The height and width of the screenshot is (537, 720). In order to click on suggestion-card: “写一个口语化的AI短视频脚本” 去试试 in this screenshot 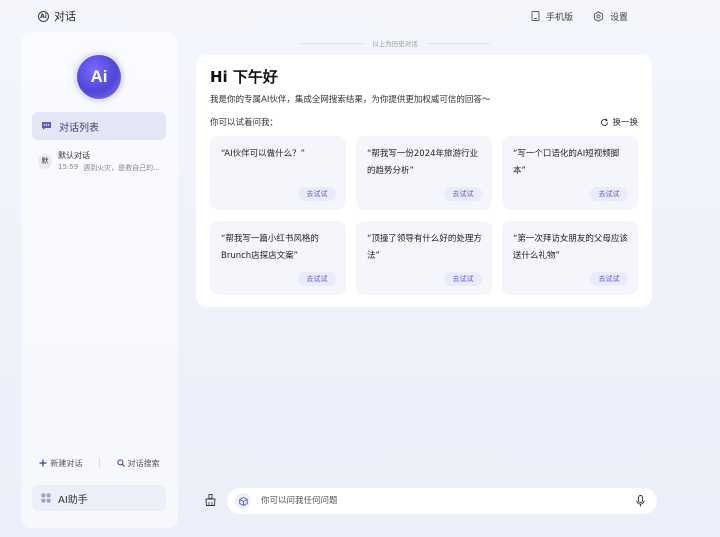, I will do `click(570, 173)`.